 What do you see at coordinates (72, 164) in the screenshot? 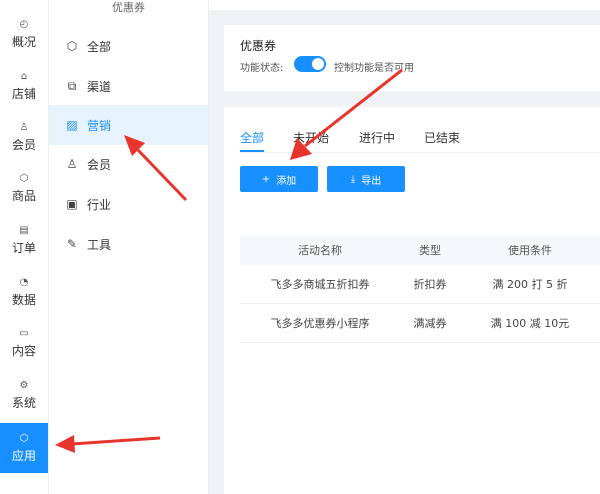
I see `member-icon: ♙` at bounding box center [72, 164].